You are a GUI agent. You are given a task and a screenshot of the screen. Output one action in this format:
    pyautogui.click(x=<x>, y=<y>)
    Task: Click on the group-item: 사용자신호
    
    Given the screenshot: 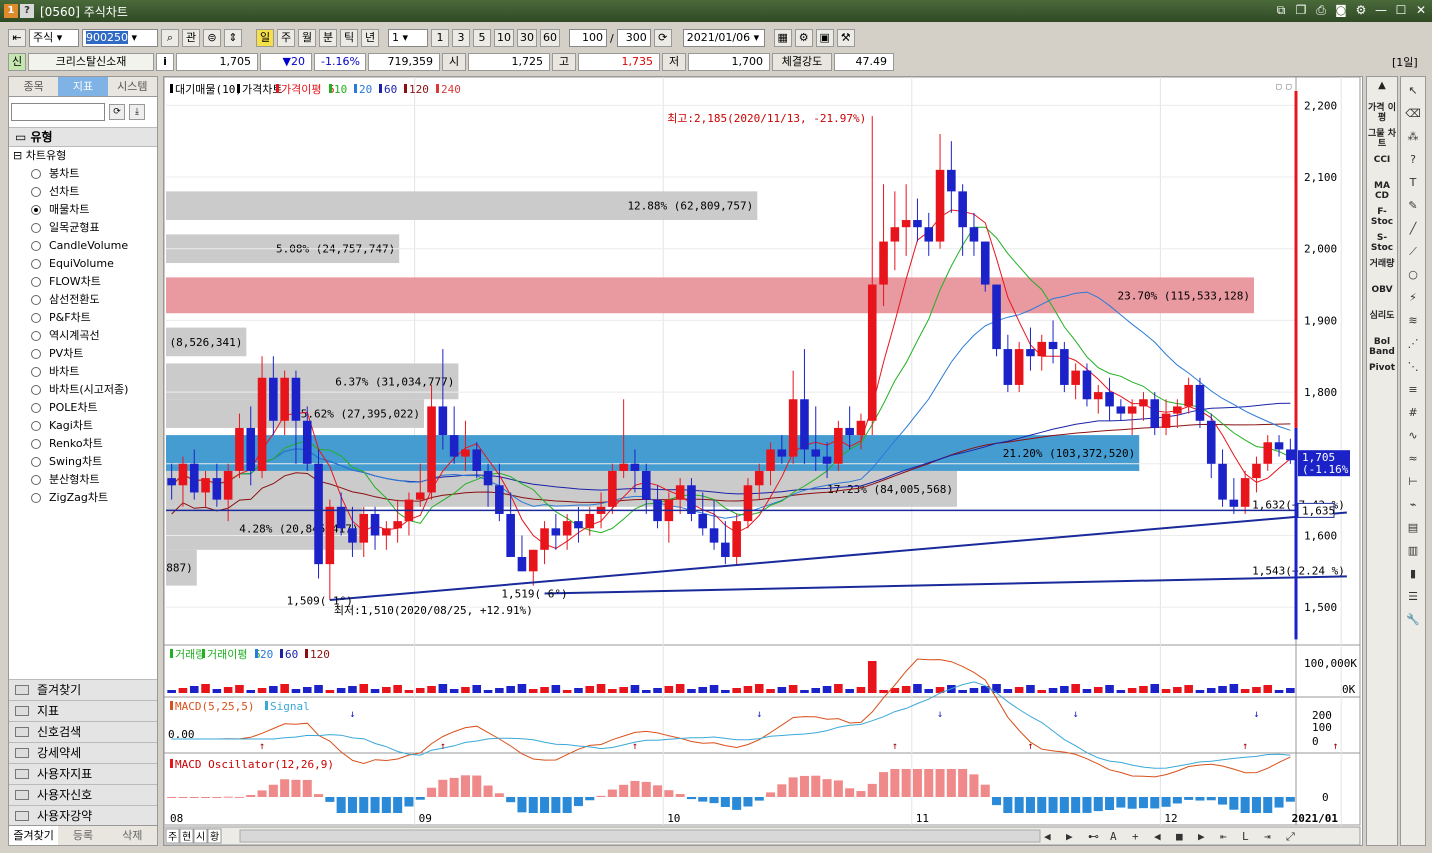 What is the action you would take?
    pyautogui.click(x=83, y=794)
    